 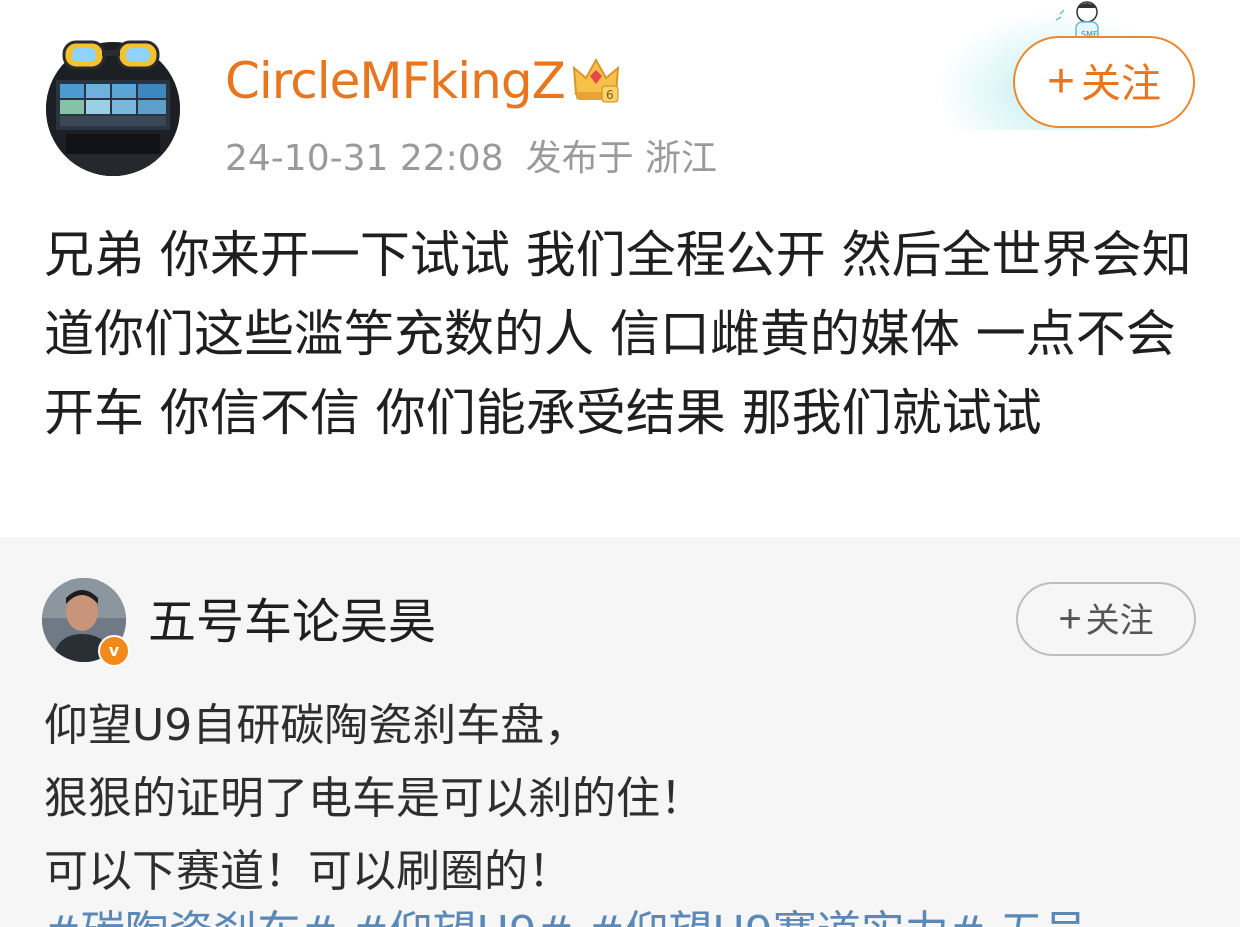 I want to click on post-meta: 24-10-31 22:08 发布于 浙江, so click(x=471, y=159).